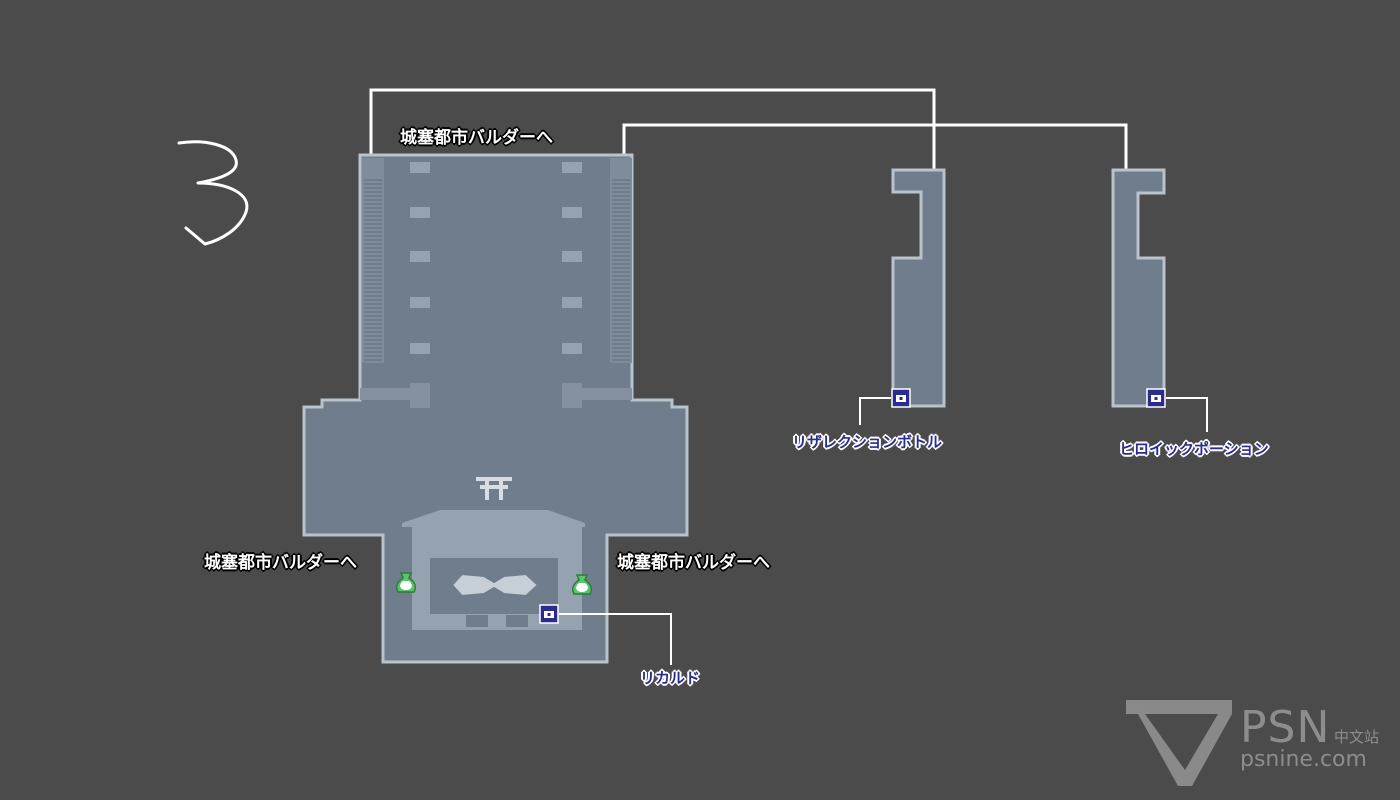  Describe the element at coordinates (476, 135) in the screenshot. I see `exit-label-north: 城塞都市バルダーへ` at that location.